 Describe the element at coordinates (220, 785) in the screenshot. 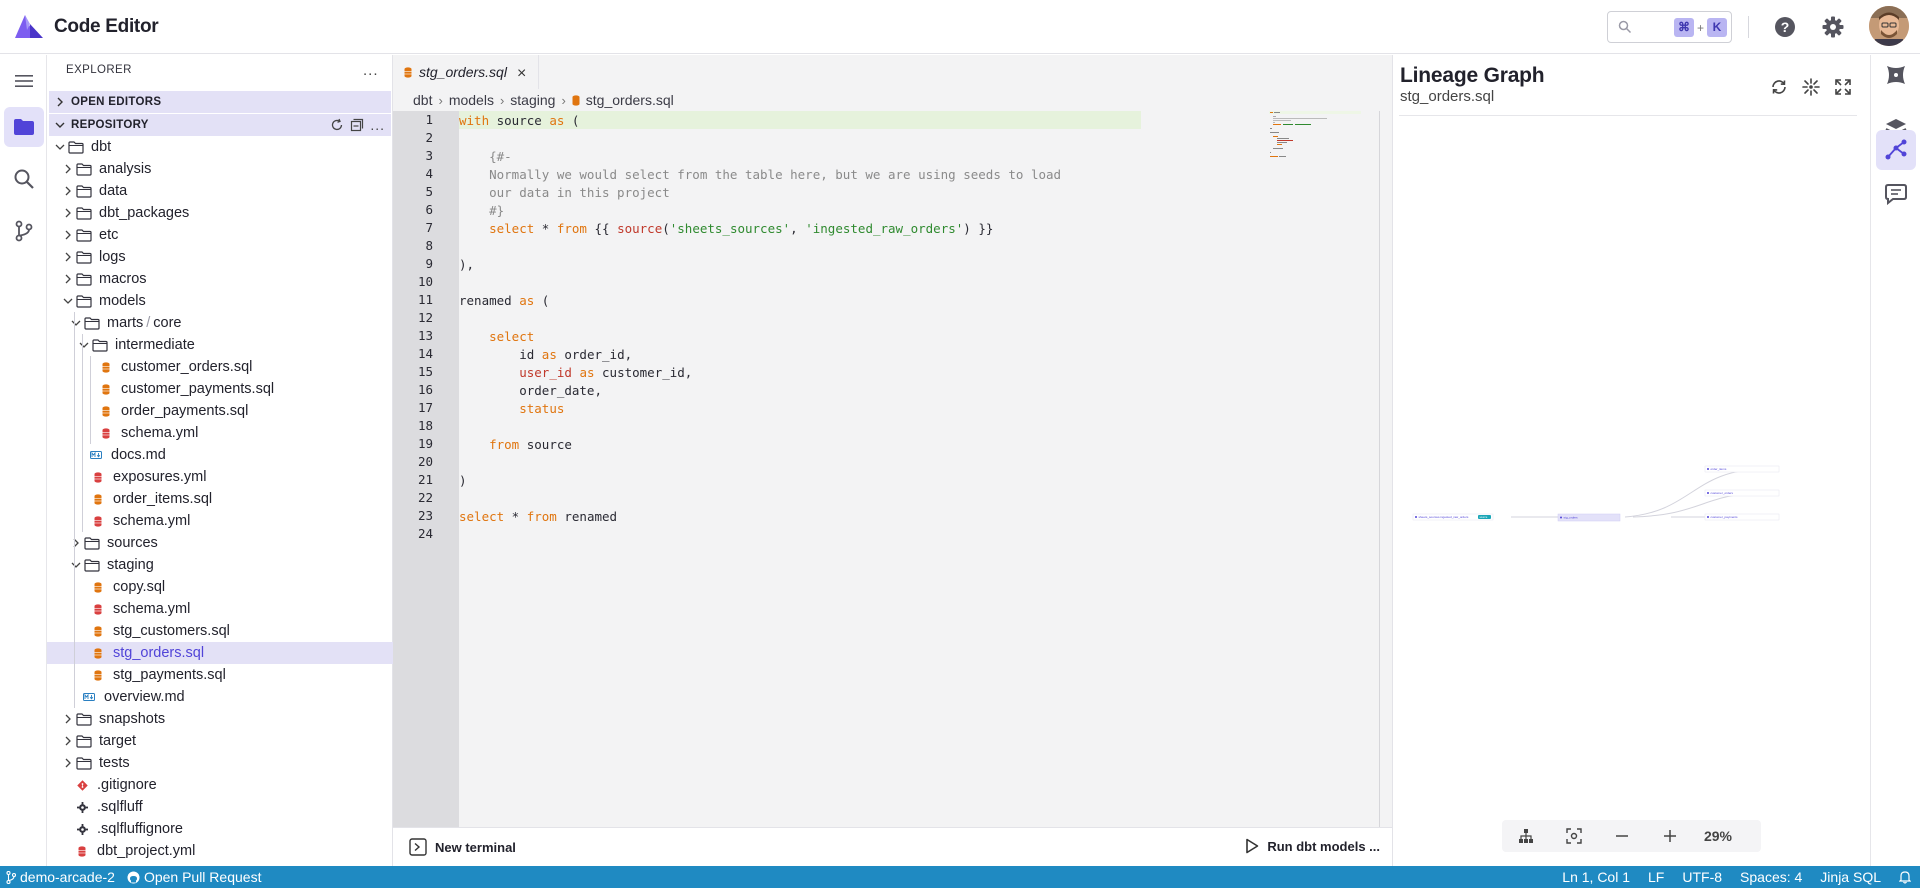

I see `tree-file: .gitignore` at that location.